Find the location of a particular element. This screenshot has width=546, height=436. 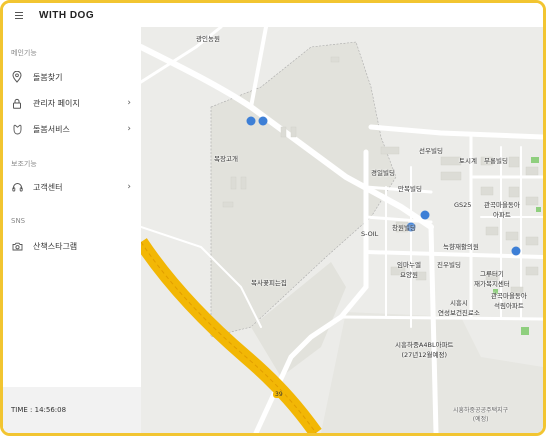

section-label-sns: SNS is located at coordinates (18, 221).